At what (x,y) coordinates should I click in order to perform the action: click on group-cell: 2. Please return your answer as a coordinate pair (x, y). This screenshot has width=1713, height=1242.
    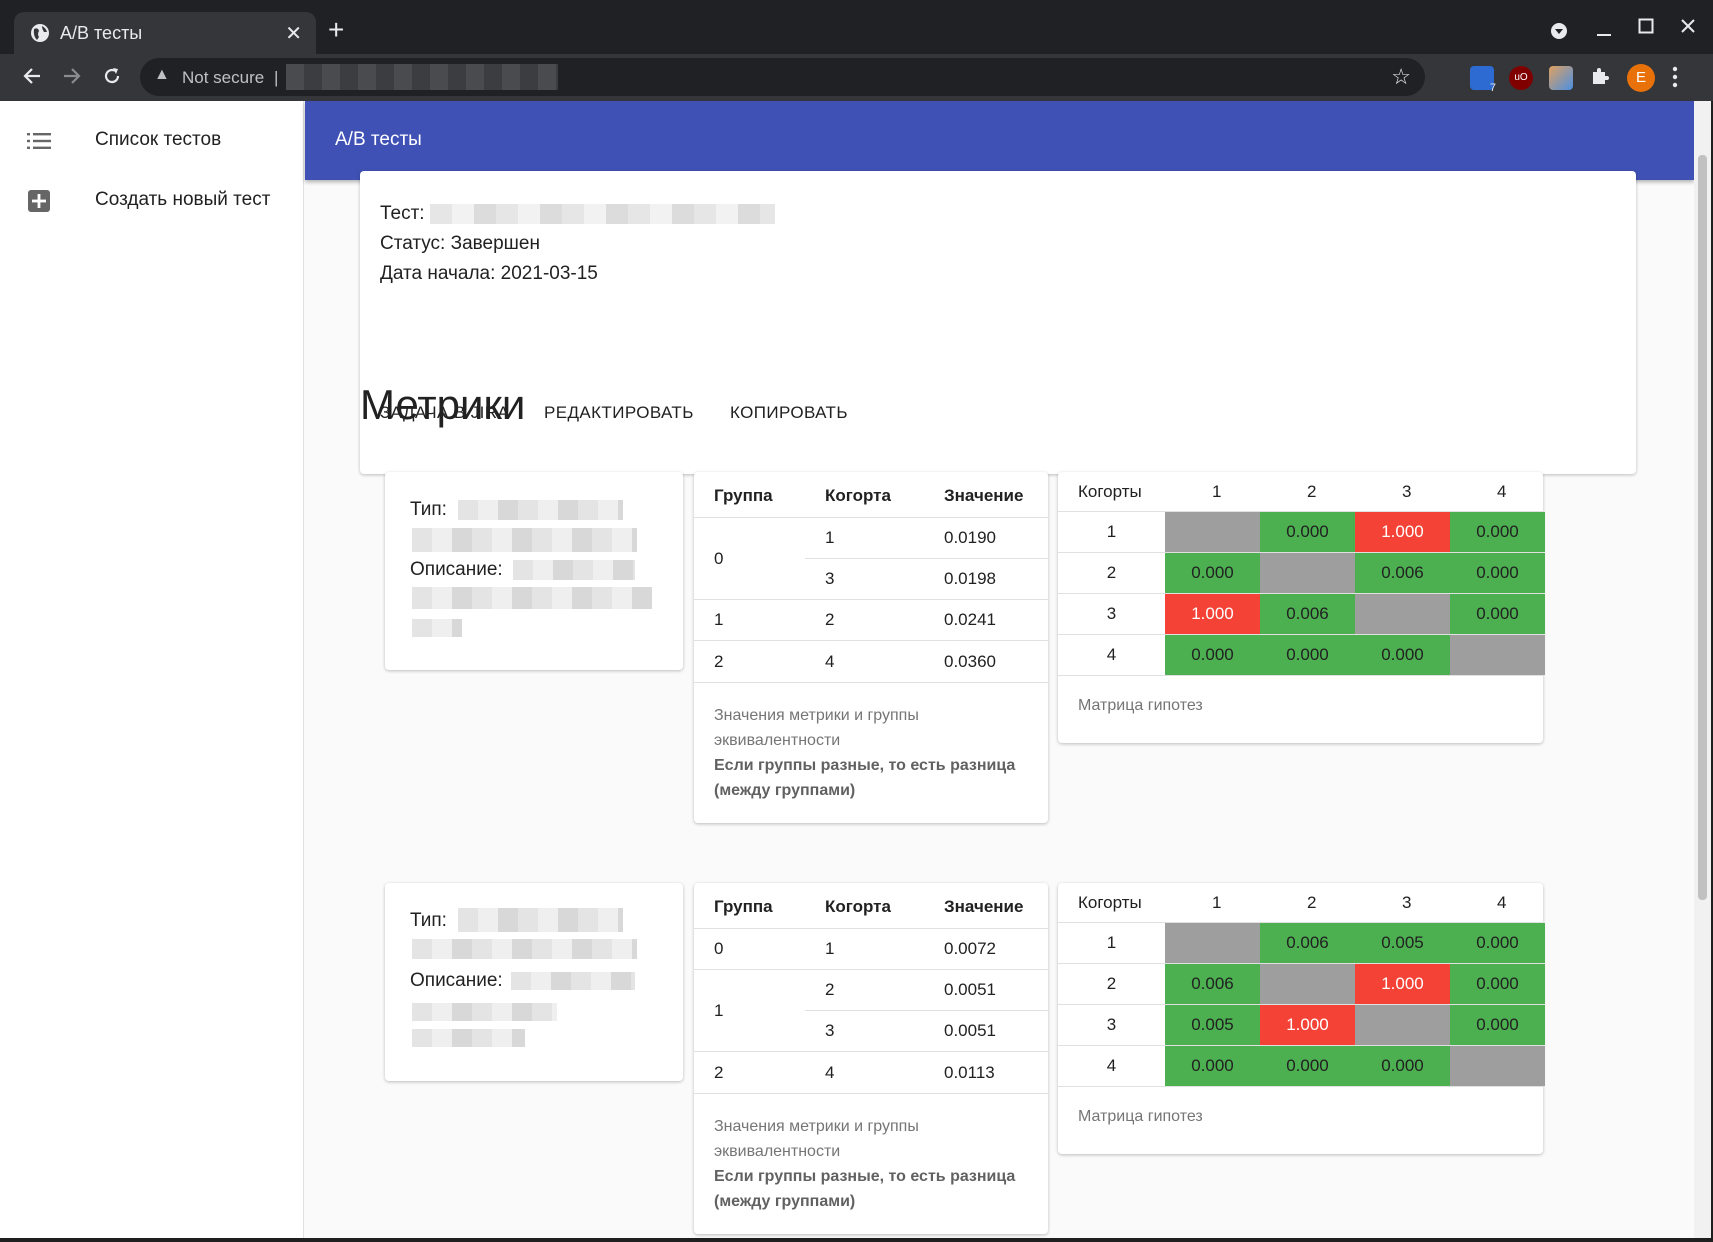
    Looking at the image, I should click on (719, 661).